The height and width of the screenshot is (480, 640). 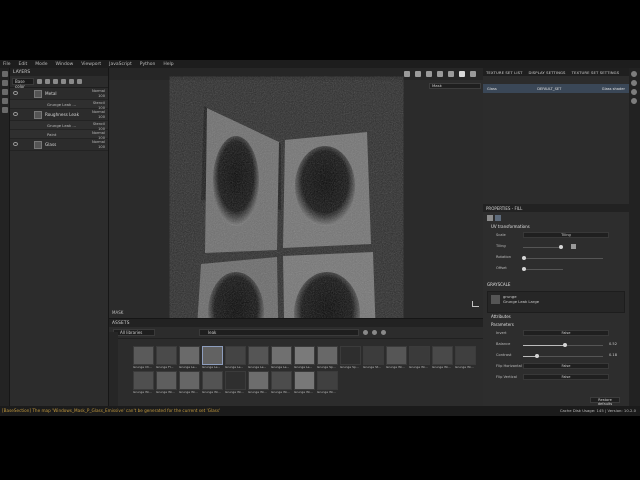 I want to click on texture-set-shader: Glass shader, so click(x=613, y=89).